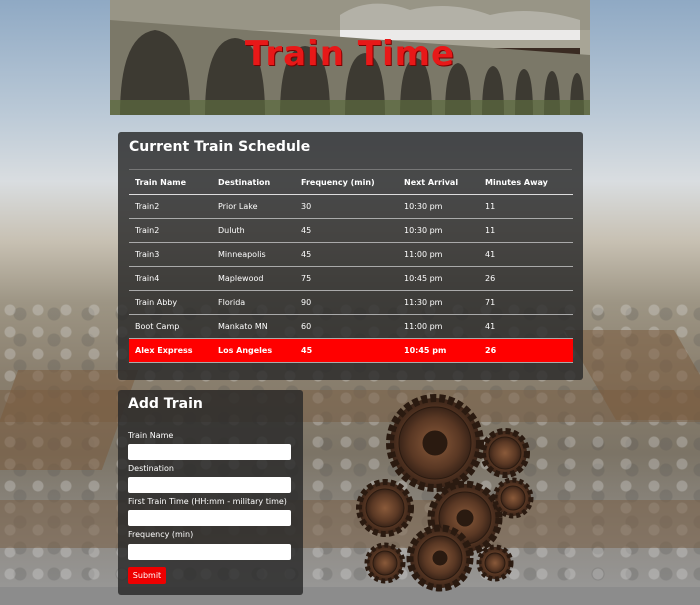 The height and width of the screenshot is (605, 700). Describe the element at coordinates (526, 302) in the screenshot. I see `cell-minutes-away: 71` at that location.